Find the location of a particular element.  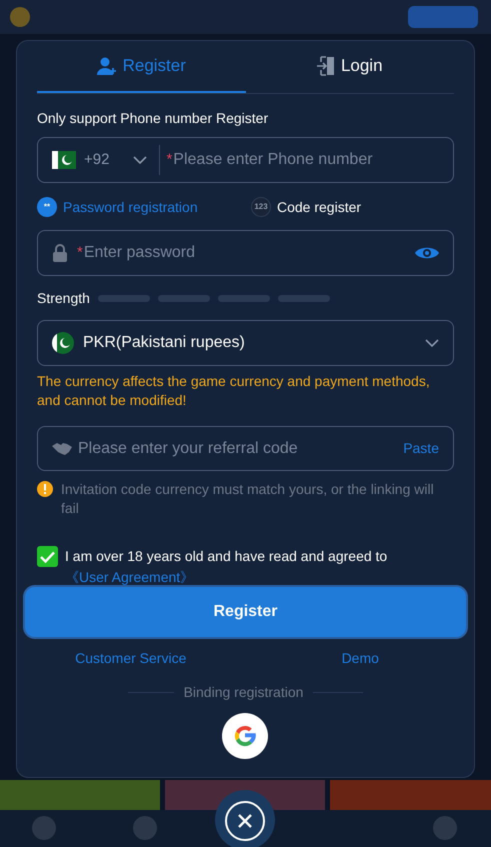

method-icon: ** is located at coordinates (47, 207).